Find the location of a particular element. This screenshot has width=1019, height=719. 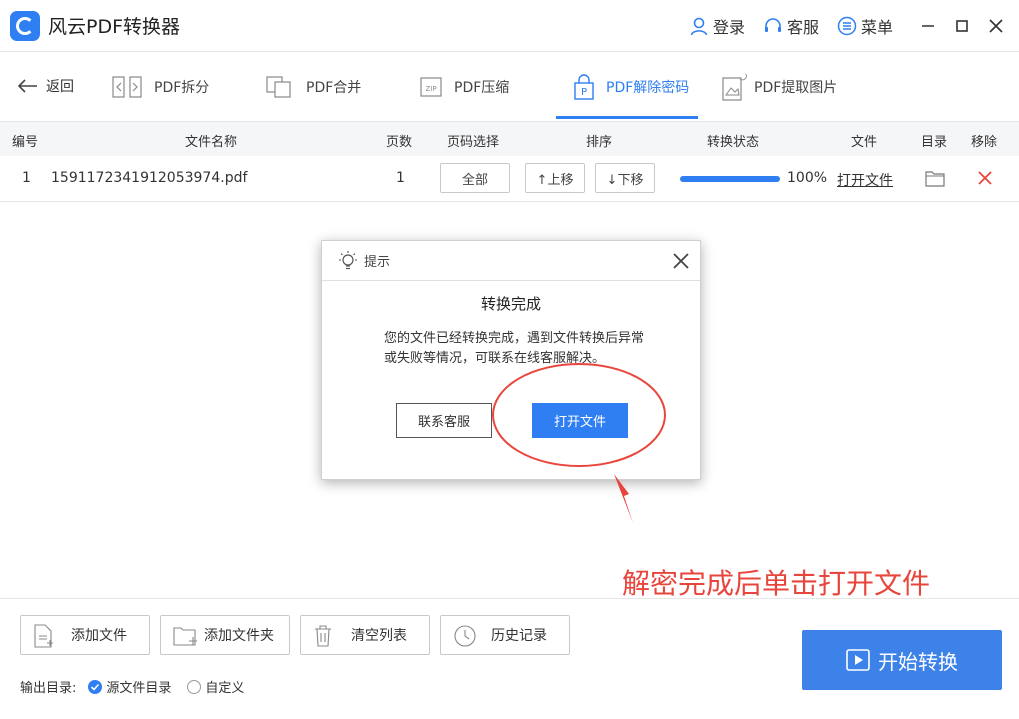

output-directory: 输出目录: 源文件目录 自定义 is located at coordinates (132, 686).